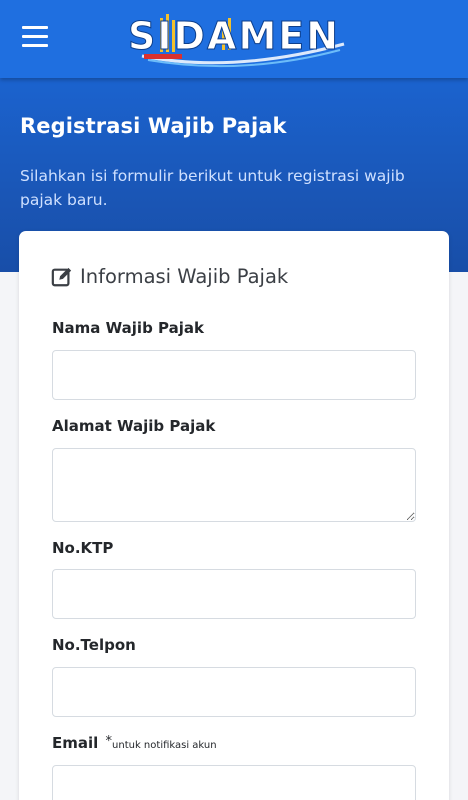 The image size is (468, 800). I want to click on section-title-text: Informasi Wajib Pajak, so click(184, 276).